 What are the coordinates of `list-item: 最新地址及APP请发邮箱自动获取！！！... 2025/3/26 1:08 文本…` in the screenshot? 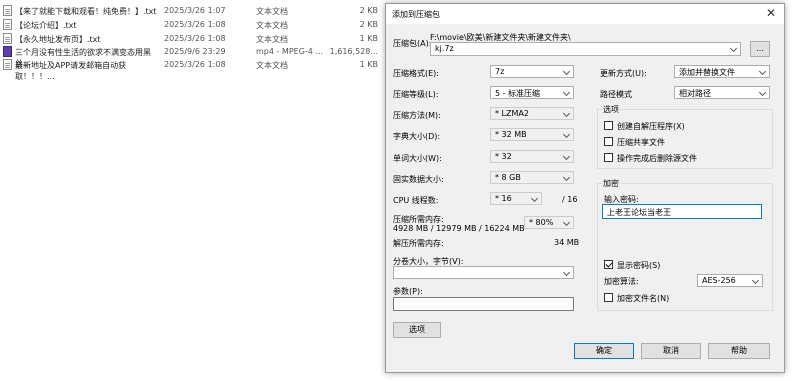 It's located at (192, 69).